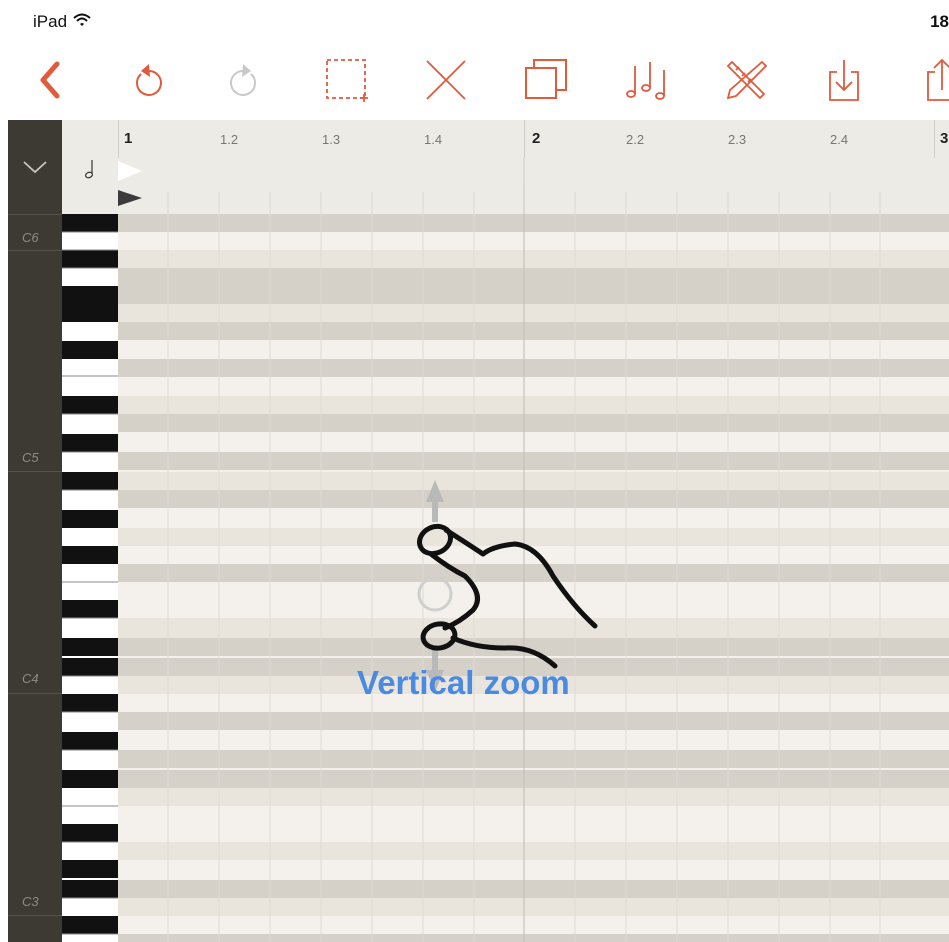 This screenshot has height=942, width=949. Describe the element at coordinates (533, 171) in the screenshot. I see `loop-lane` at that location.